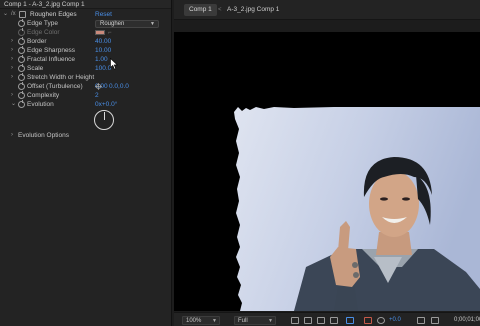 The height and width of the screenshot is (326, 480). Describe the element at coordinates (112, 24) in the screenshot. I see `dropdown-value: Roughen` at that location.